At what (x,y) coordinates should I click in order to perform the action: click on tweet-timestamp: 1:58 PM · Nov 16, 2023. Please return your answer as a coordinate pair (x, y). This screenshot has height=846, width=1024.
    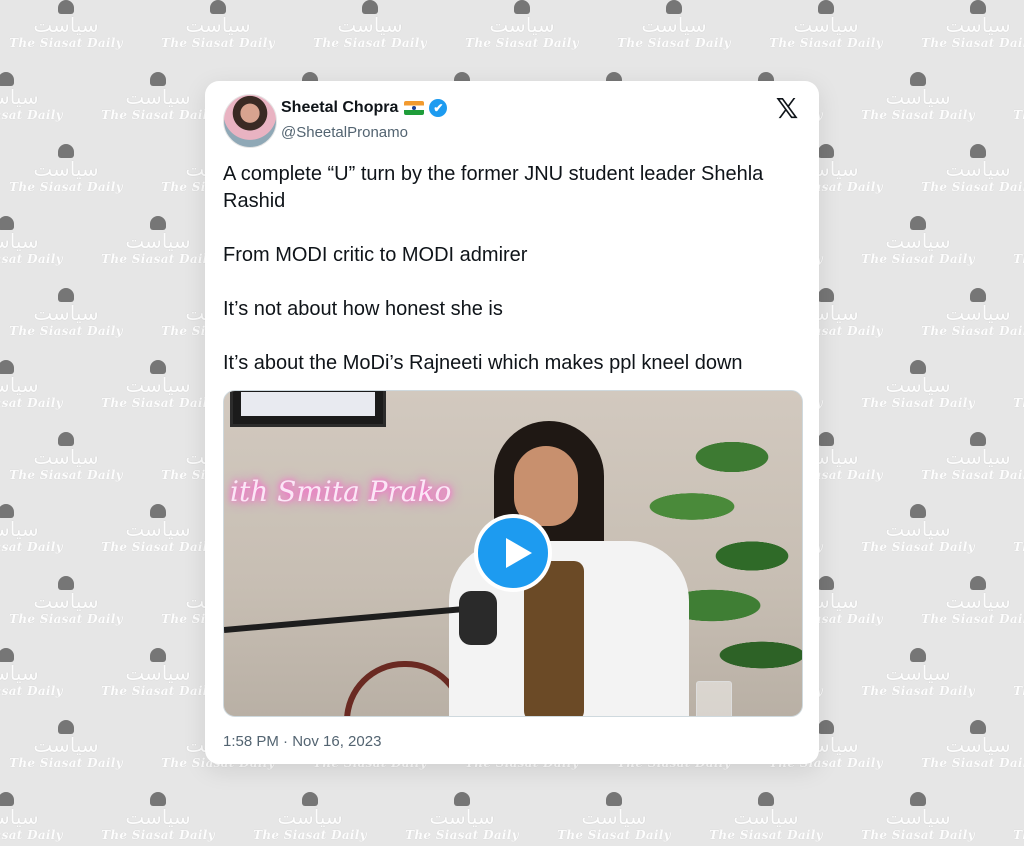
    Looking at the image, I should click on (302, 741).